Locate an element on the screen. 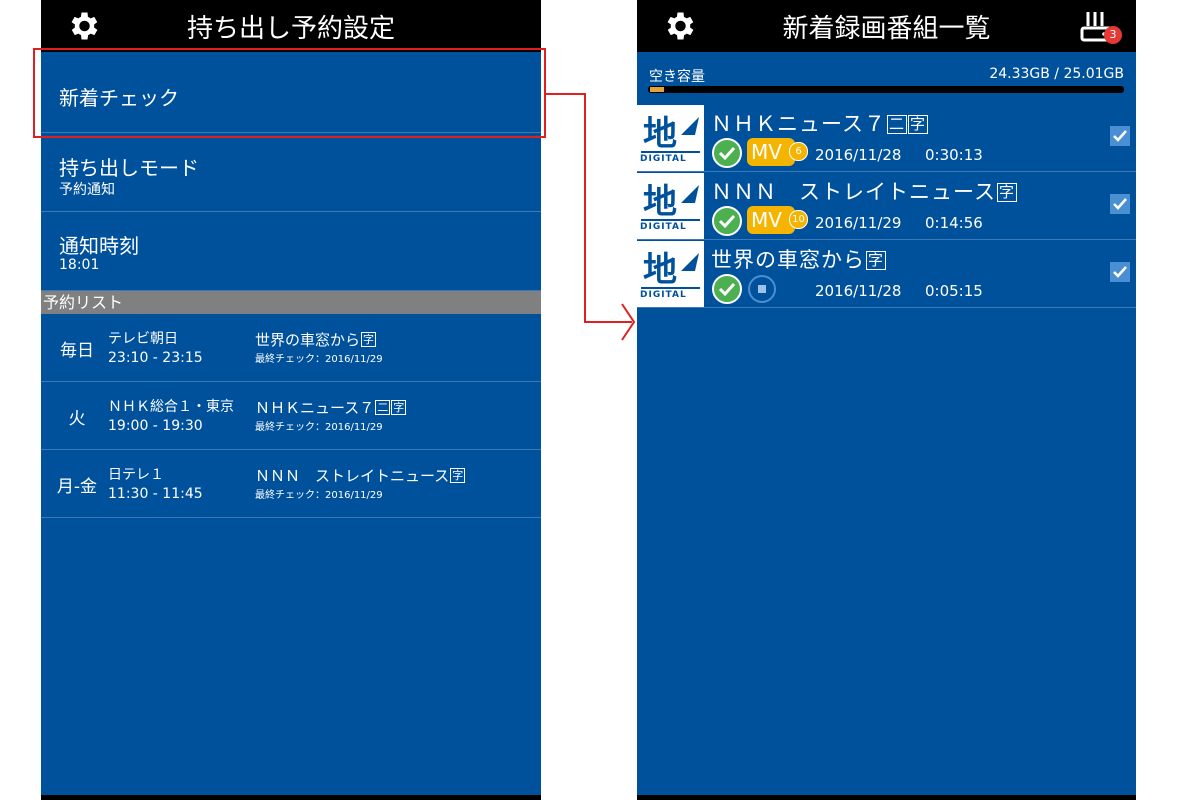 This screenshot has width=1180, height=800. reservation-channel: テレビ朝日 is located at coordinates (143, 339).